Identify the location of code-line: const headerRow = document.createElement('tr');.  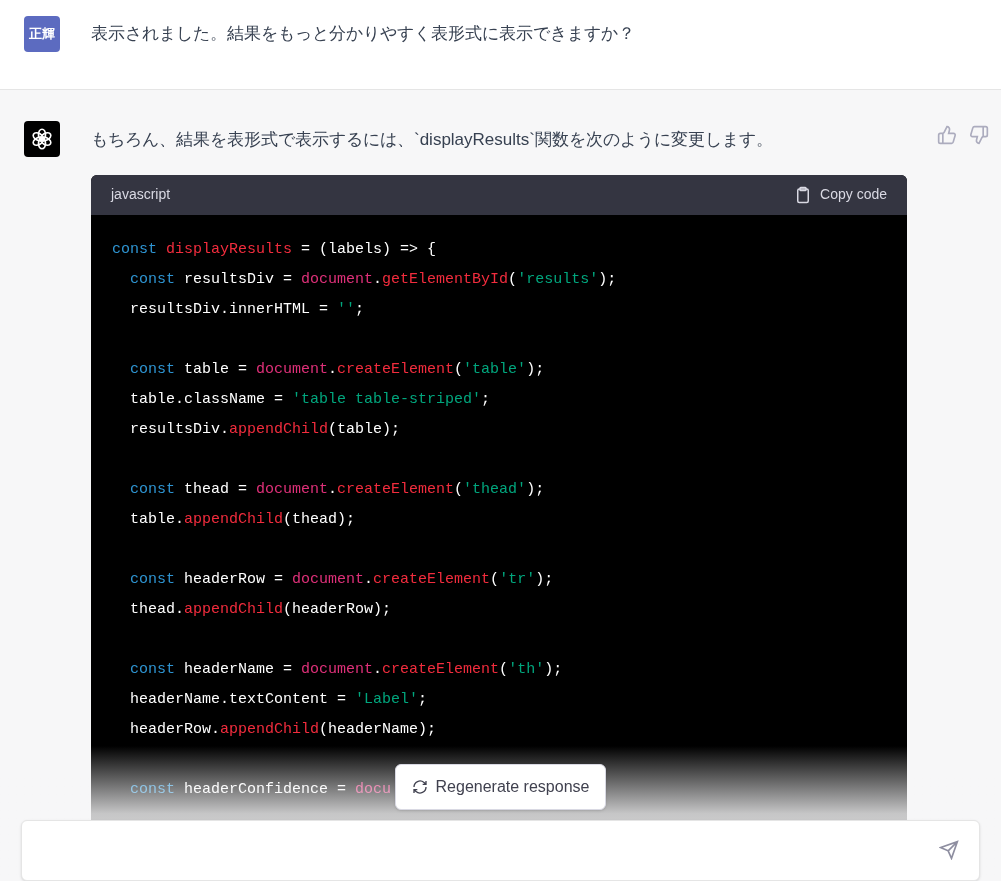
(341, 579).